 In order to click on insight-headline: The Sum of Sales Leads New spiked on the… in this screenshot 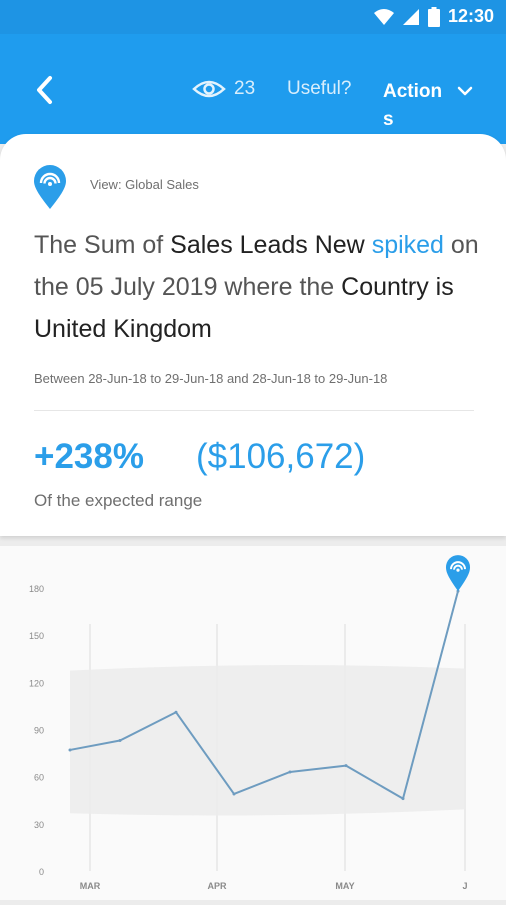, I will do `click(259, 287)`.